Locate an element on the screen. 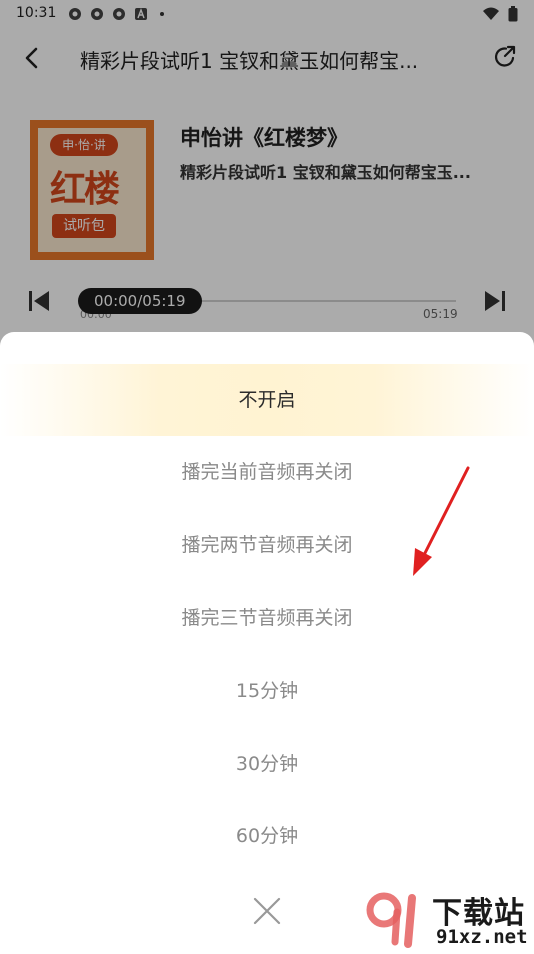  timer-option-off: 不开启 is located at coordinates (267, 400).